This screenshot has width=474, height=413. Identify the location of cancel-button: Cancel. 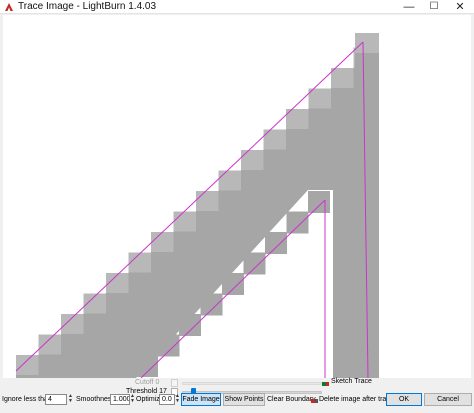
(448, 399).